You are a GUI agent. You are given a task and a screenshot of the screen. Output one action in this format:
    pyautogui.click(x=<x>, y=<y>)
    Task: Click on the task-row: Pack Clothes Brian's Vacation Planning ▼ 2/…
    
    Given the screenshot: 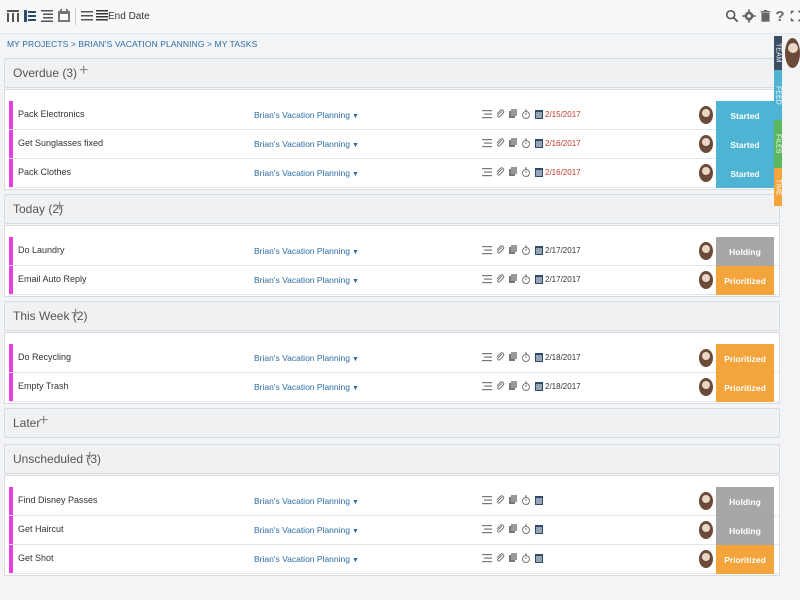 What is the action you would take?
    pyautogui.click(x=394, y=173)
    